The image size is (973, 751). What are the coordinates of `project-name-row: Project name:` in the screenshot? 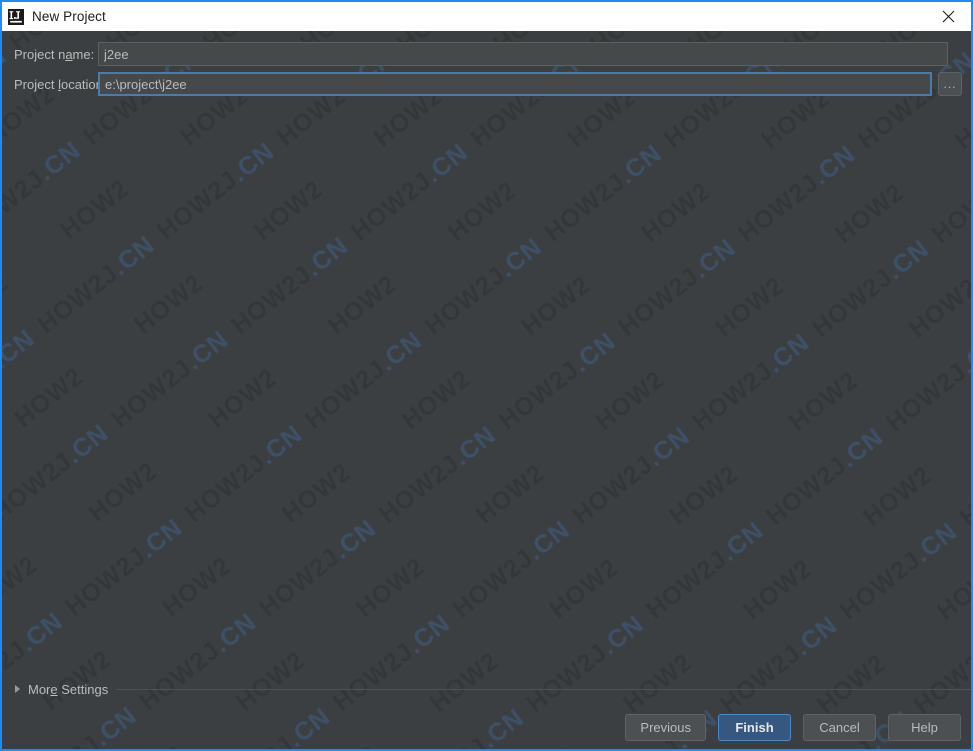 It's located at (475, 54).